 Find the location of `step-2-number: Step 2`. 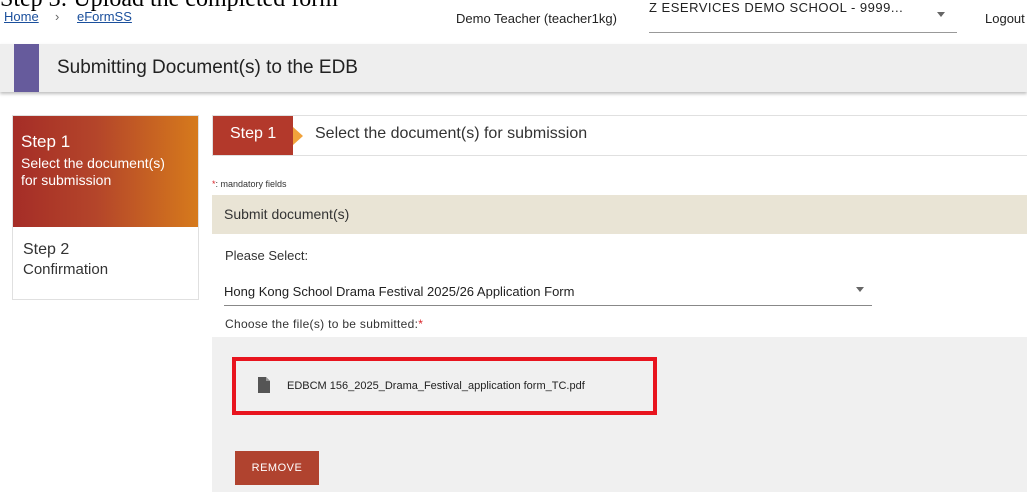

step-2-number: Step 2 is located at coordinates (46, 249).